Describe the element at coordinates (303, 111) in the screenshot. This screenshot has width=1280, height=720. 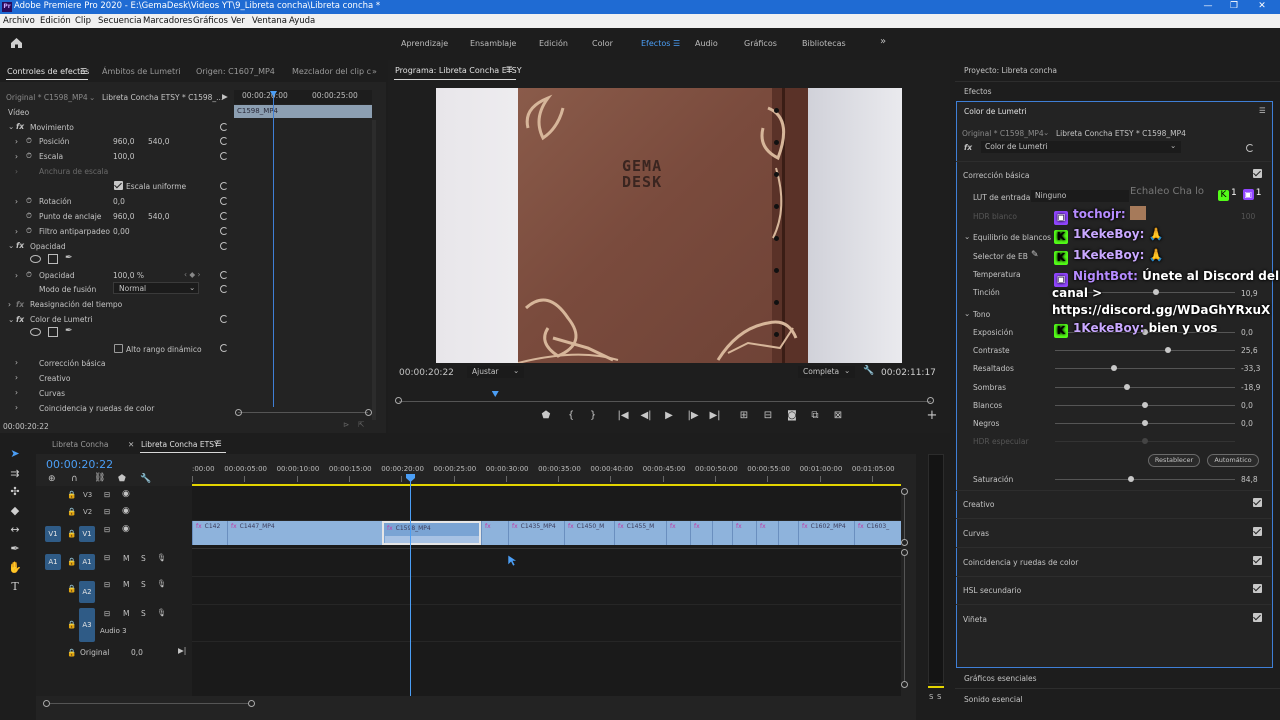
I see `mini-clip-bar: C1598_MP4` at that location.